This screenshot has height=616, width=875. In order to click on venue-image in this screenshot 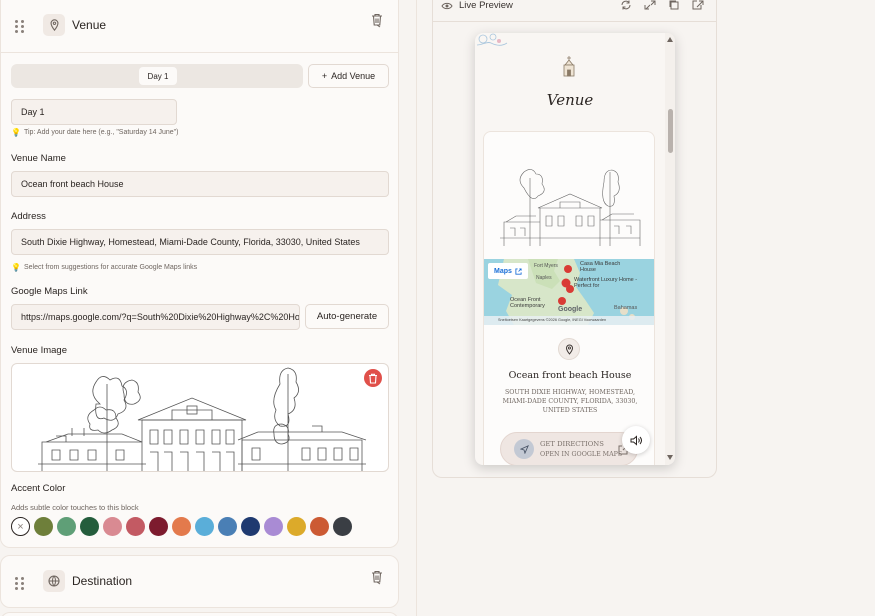, I will do `click(200, 417)`.